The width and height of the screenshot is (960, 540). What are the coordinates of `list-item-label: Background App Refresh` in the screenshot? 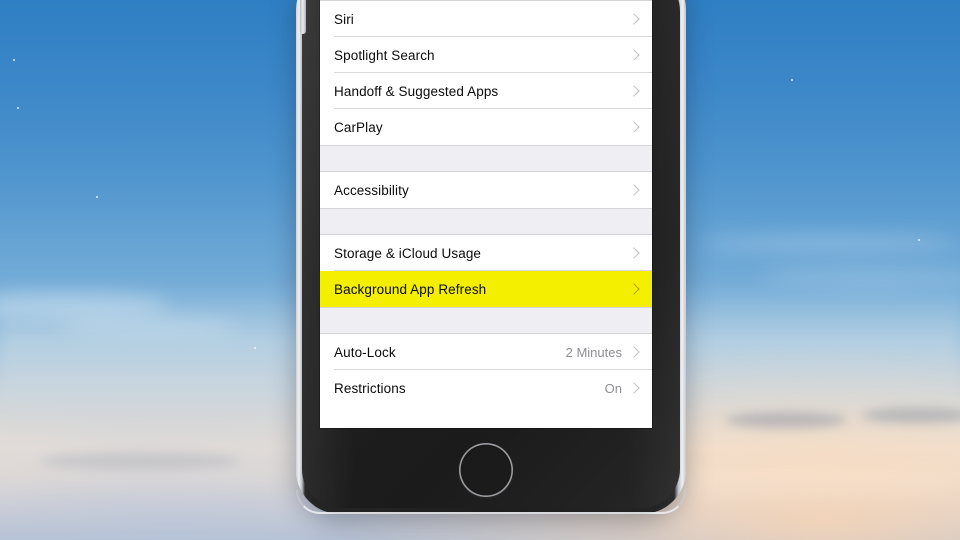 It's located at (410, 289).